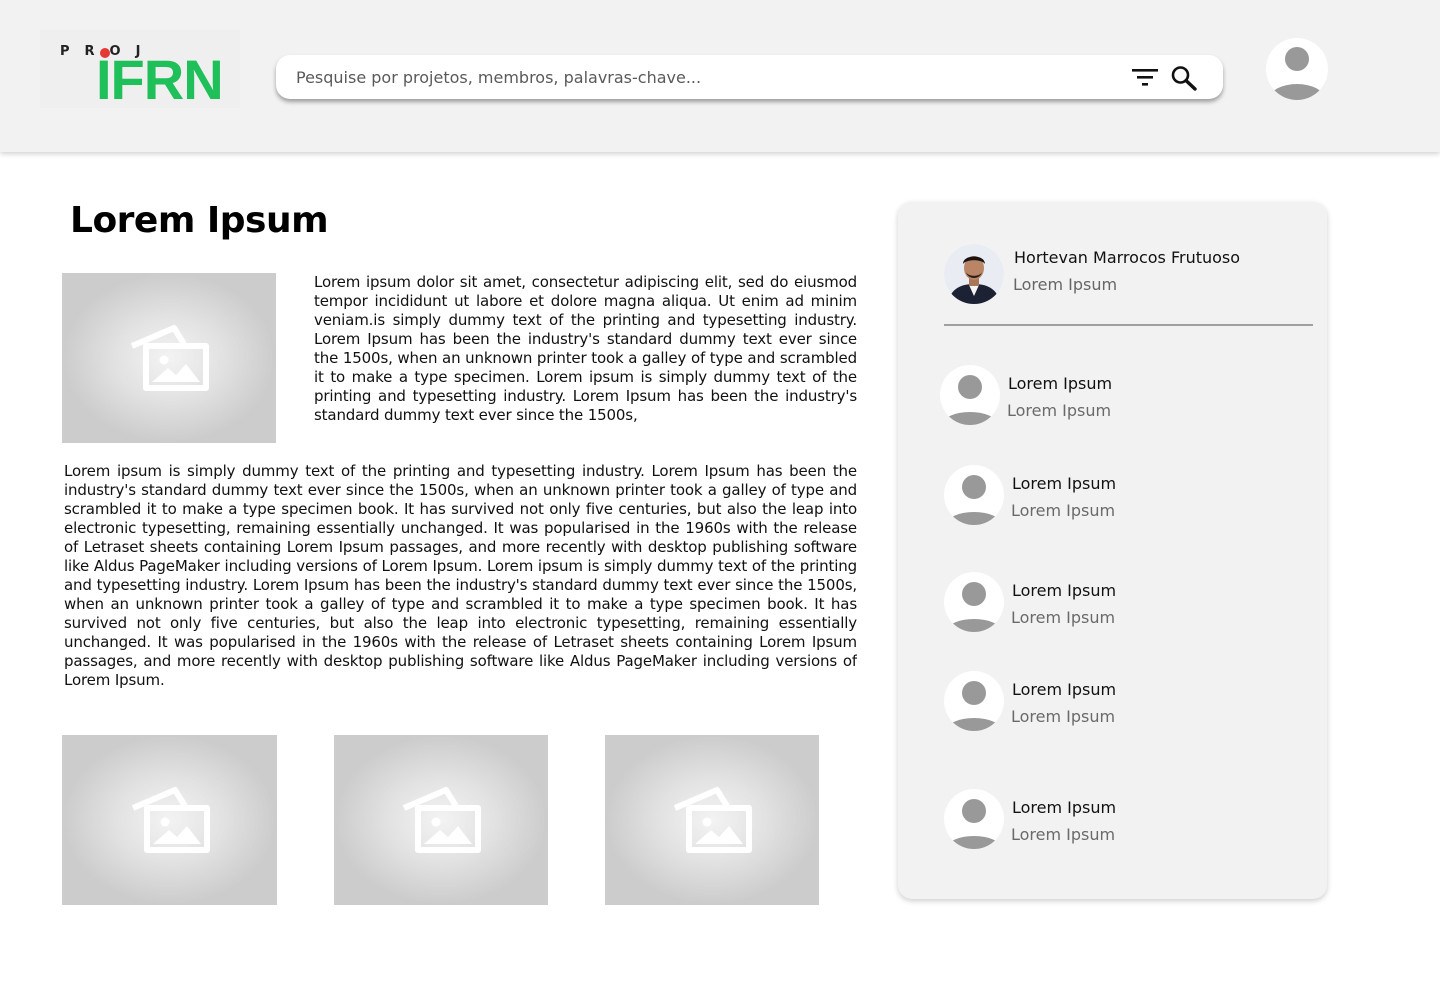 This screenshot has width=1440, height=1002. Describe the element at coordinates (160, 79) in the screenshot. I see `logo-brand-text: IFRN` at that location.